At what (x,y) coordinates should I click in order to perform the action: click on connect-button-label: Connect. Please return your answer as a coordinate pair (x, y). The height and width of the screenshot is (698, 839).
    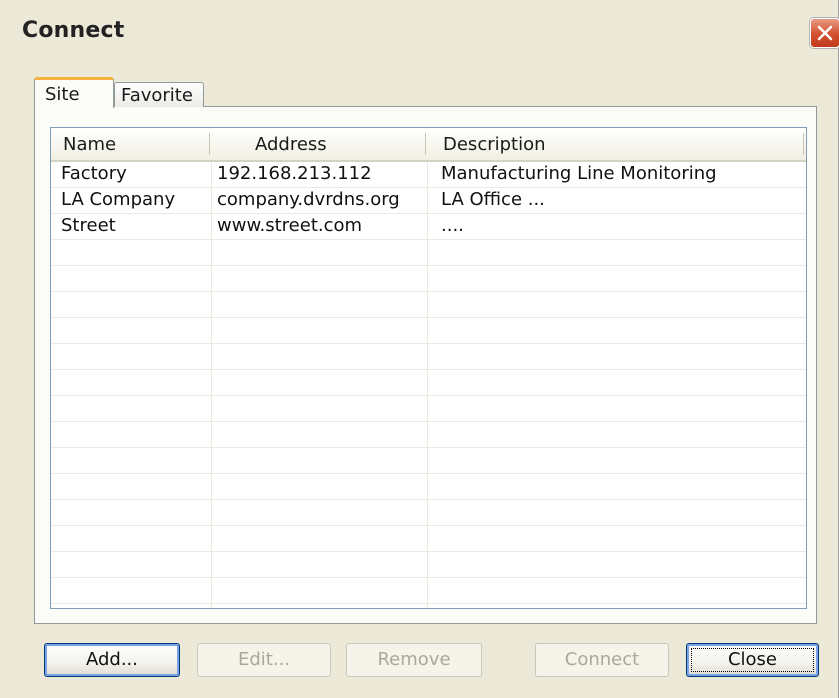
    Looking at the image, I should click on (602, 659).